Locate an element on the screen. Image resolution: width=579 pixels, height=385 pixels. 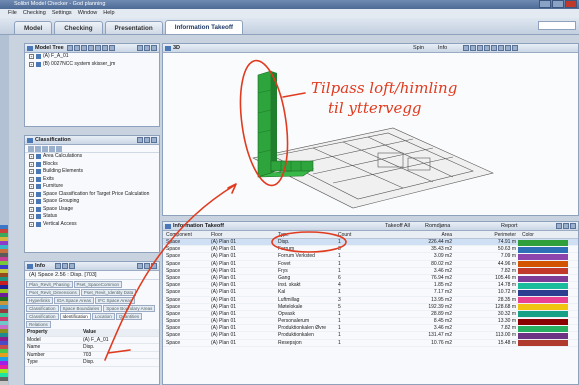
hide-icon is located at coordinates (98, 48).